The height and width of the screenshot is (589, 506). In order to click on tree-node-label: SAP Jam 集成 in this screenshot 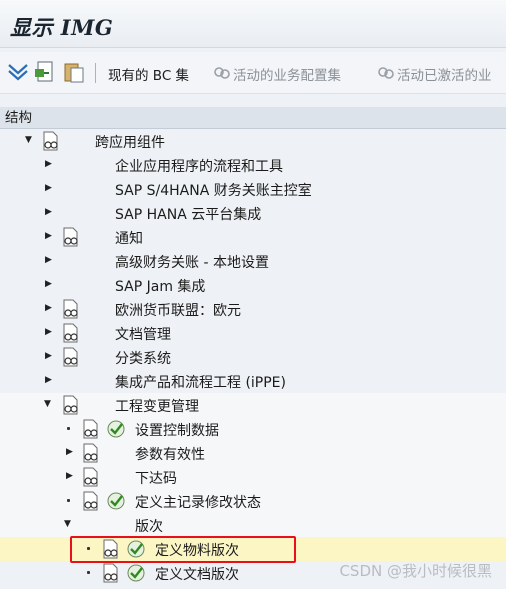, I will do `click(160, 287)`.